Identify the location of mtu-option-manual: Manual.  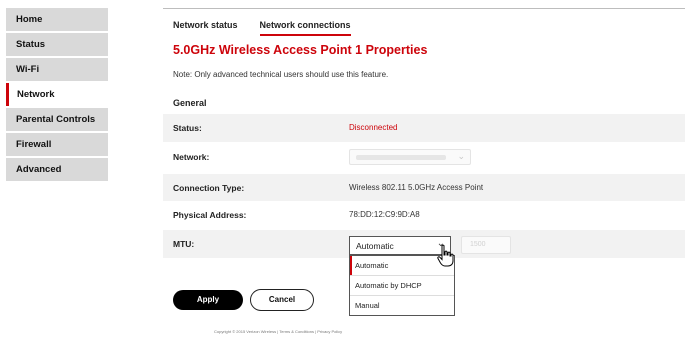
(402, 305).